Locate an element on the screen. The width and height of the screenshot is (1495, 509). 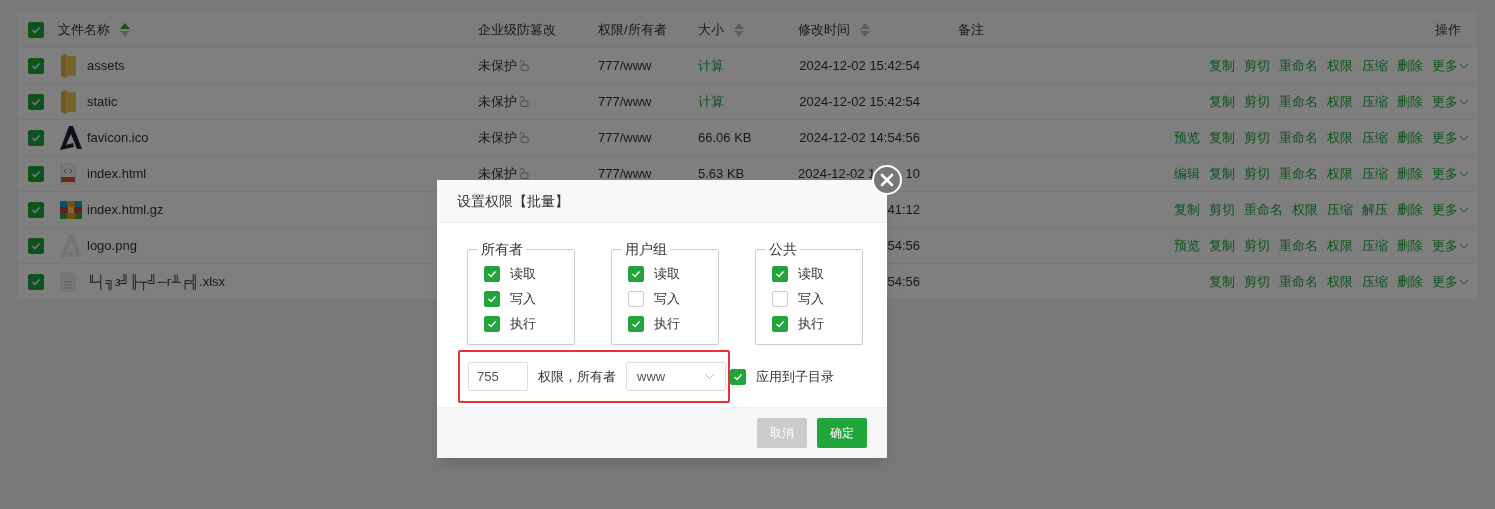
caret-icon is located at coordinates (1464, 245).